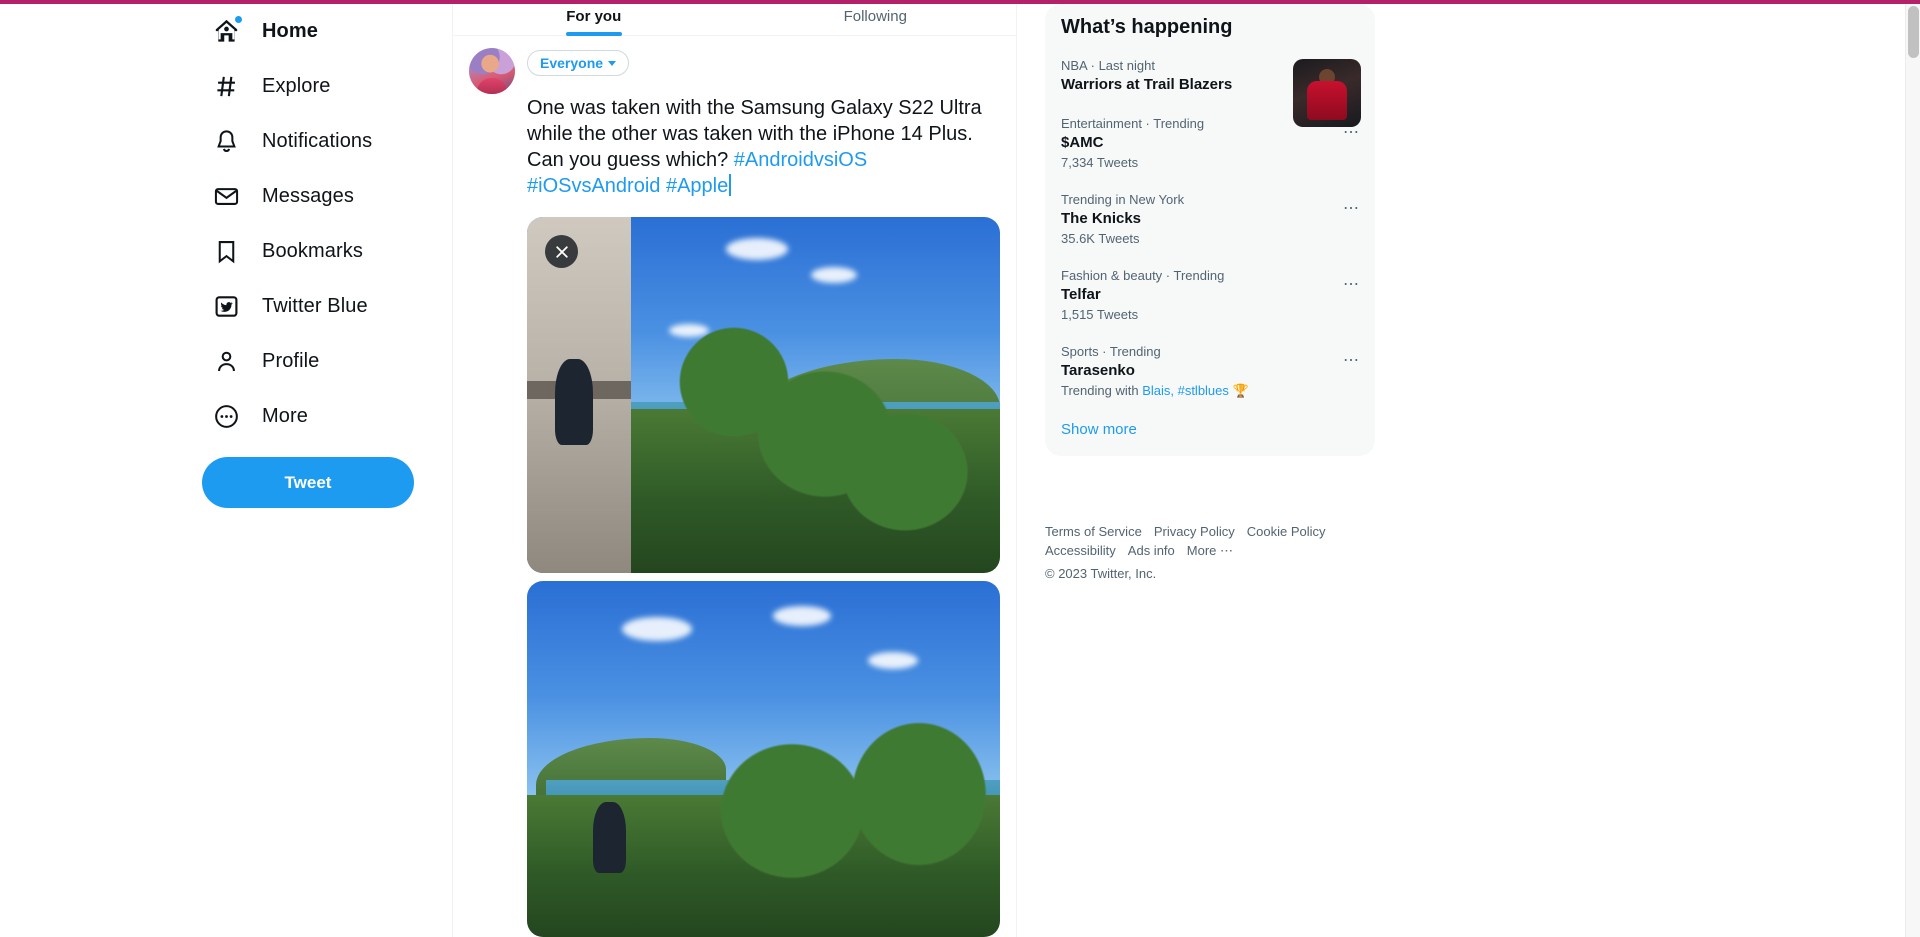  Describe the element at coordinates (1210, 550) in the screenshot. I see `footer-link-more: More ⋯` at that location.